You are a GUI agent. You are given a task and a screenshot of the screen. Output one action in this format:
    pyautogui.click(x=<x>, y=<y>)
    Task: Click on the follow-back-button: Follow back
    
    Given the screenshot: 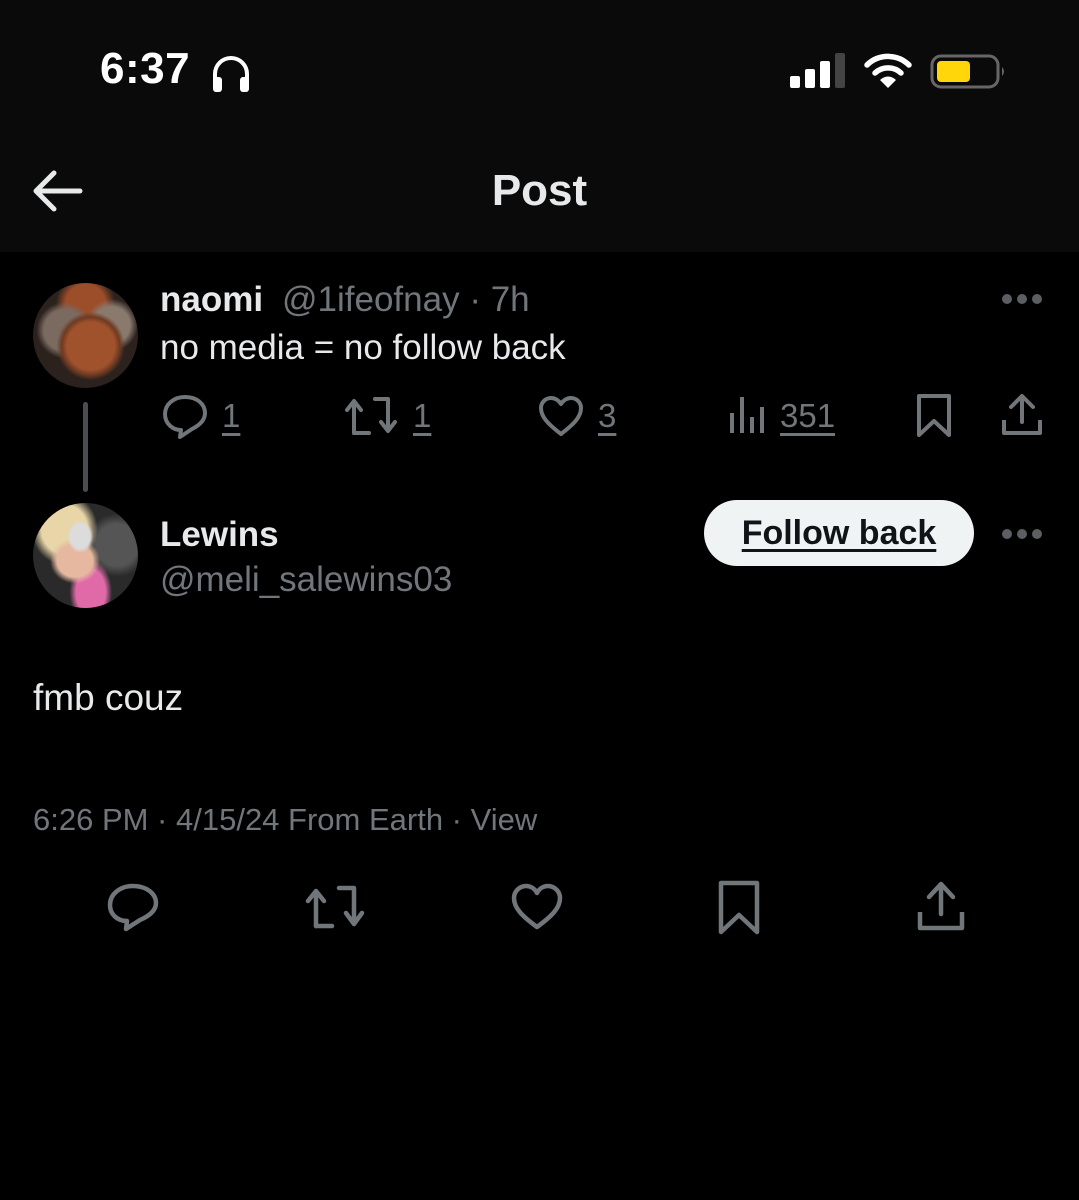 What is the action you would take?
    pyautogui.click(x=839, y=533)
    